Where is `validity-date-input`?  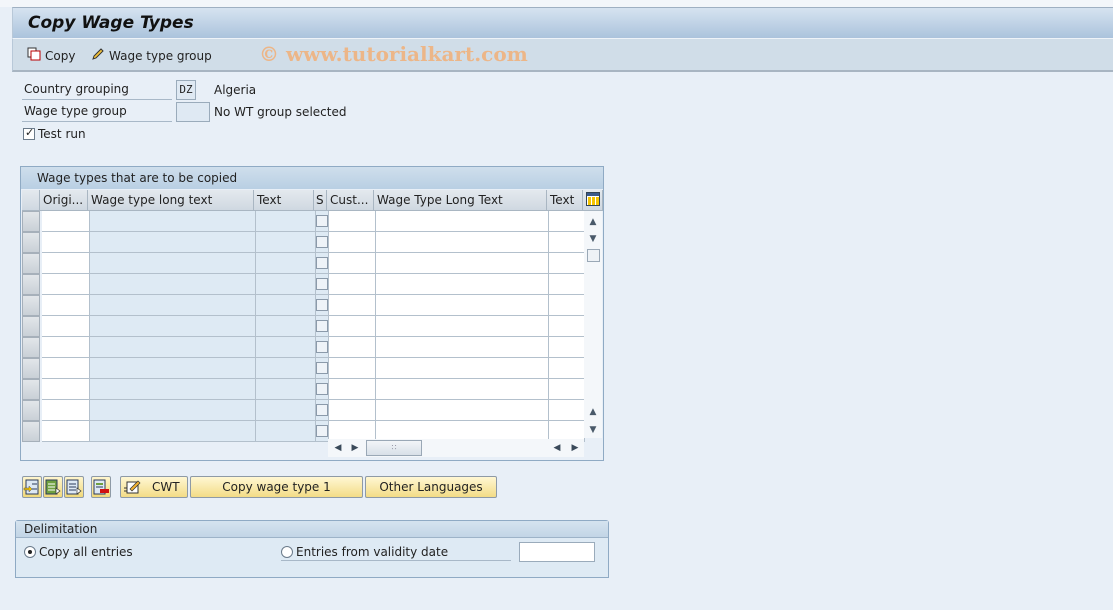
validity-date-input is located at coordinates (557, 552).